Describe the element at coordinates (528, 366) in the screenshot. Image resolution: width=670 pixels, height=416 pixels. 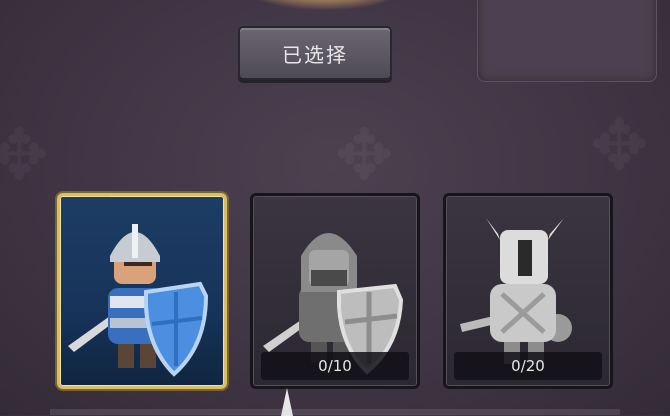
I see `card-progress-counter: 0/20` at that location.